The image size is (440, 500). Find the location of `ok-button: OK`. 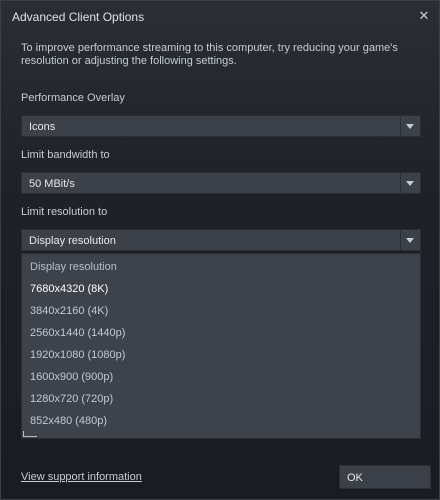

ok-button: OK is located at coordinates (385, 477).